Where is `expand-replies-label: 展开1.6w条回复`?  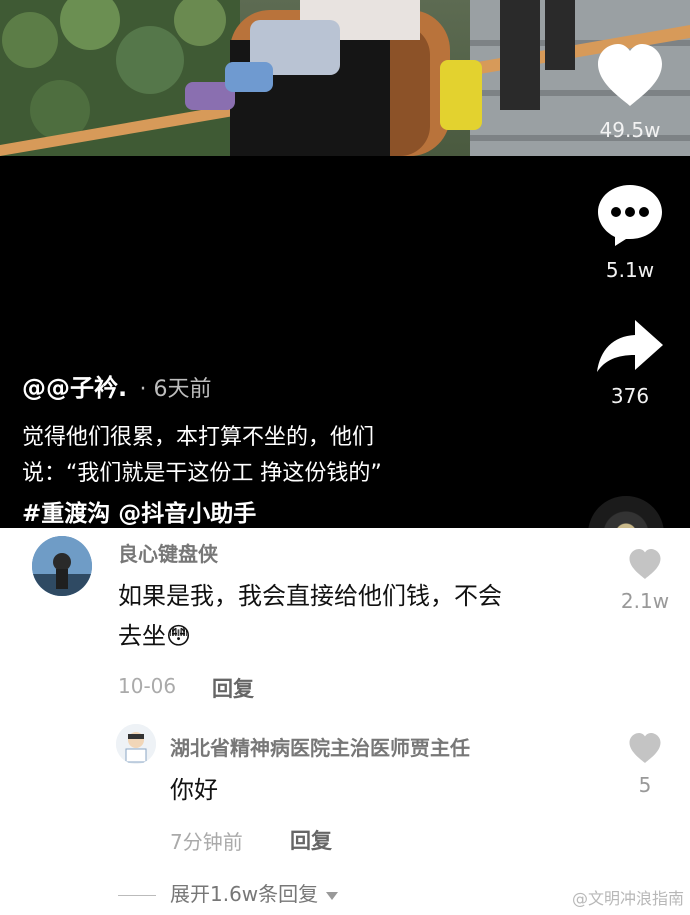
expand-replies-label: 展开1.6w条回复 is located at coordinates (244, 894).